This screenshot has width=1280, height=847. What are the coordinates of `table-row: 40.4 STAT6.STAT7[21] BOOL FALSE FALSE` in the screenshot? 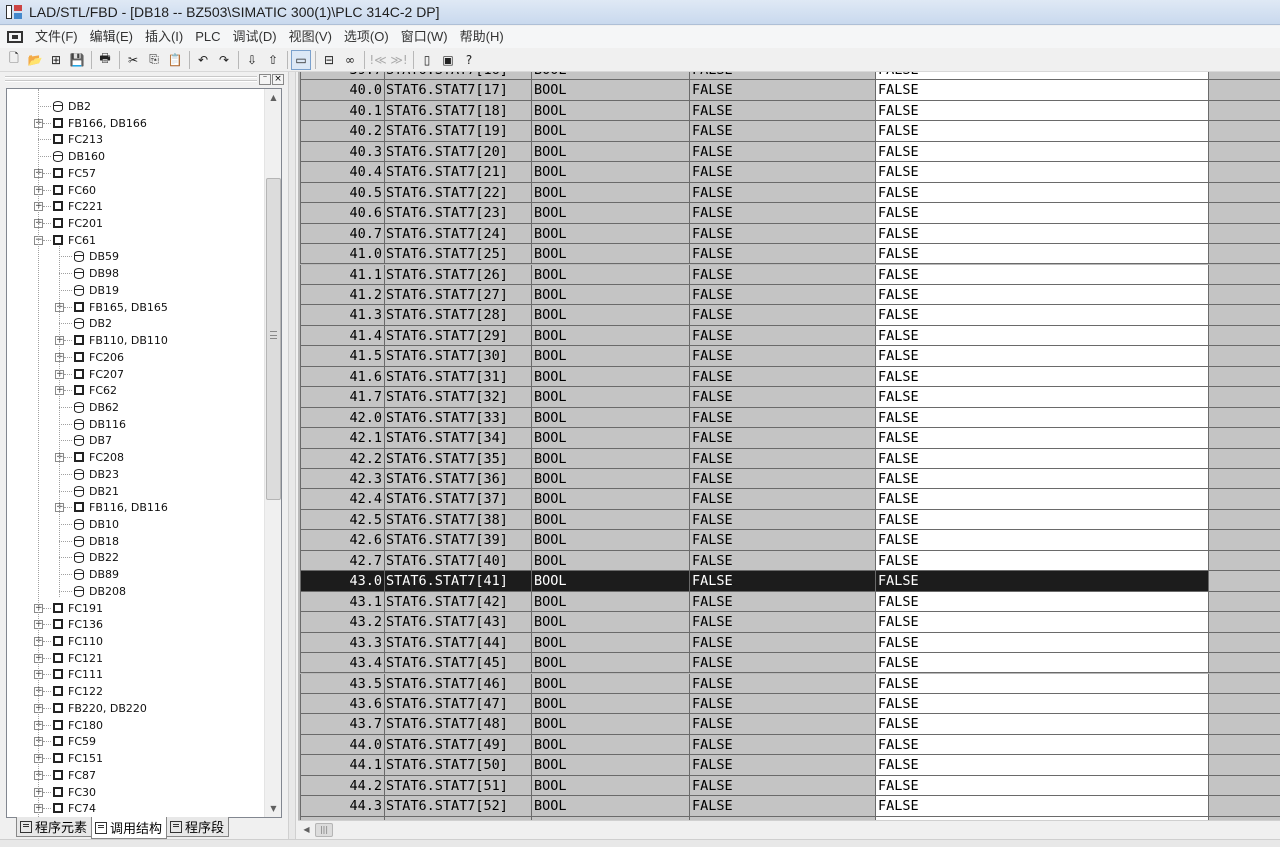 It's located at (789, 172).